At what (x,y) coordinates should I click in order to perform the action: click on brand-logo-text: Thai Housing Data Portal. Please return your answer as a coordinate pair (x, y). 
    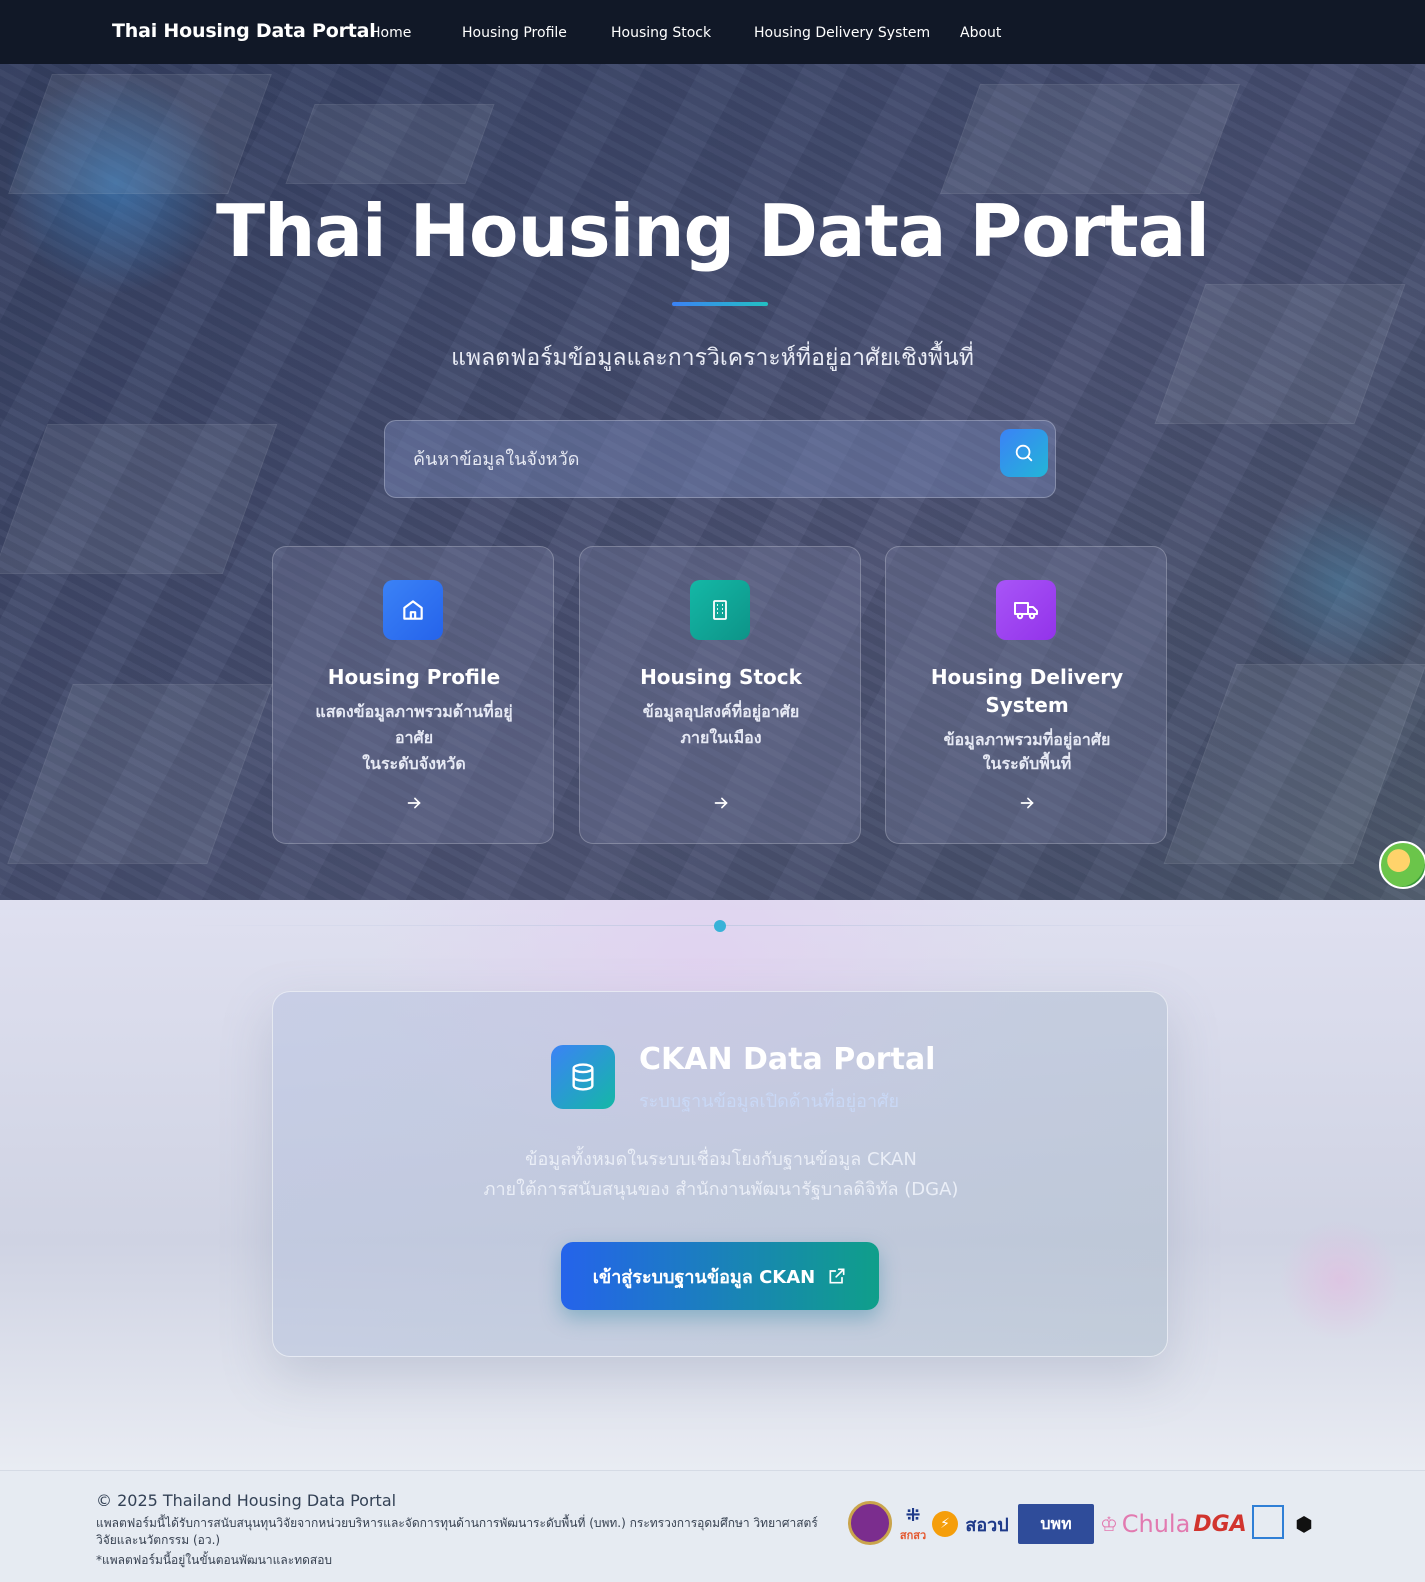
    Looking at the image, I should click on (244, 31).